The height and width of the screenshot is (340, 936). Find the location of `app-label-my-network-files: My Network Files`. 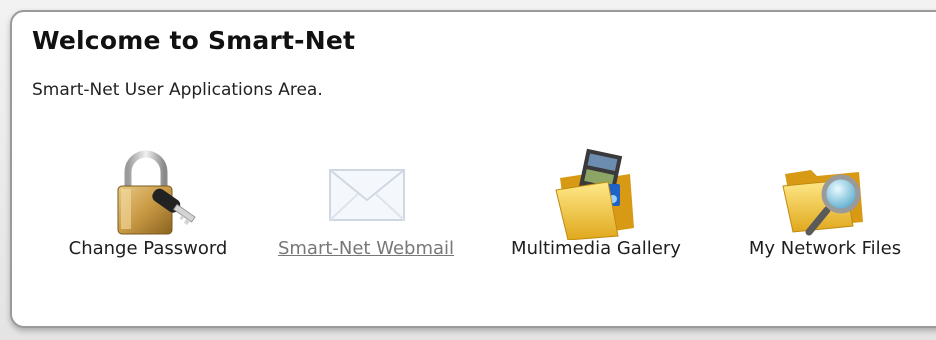

app-label-my-network-files: My Network Files is located at coordinates (825, 248).